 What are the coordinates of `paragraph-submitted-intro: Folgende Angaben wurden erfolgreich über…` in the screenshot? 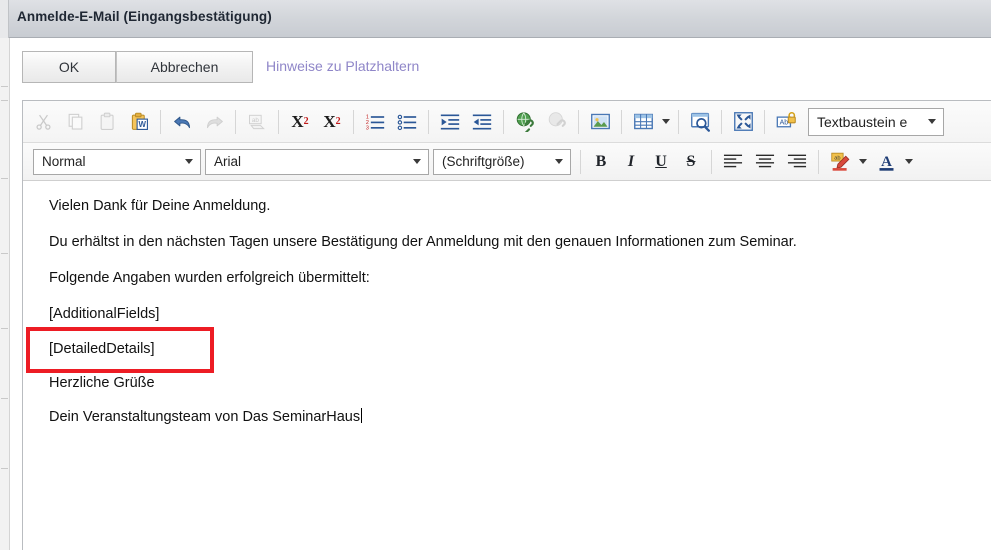 It's located at (515, 278).